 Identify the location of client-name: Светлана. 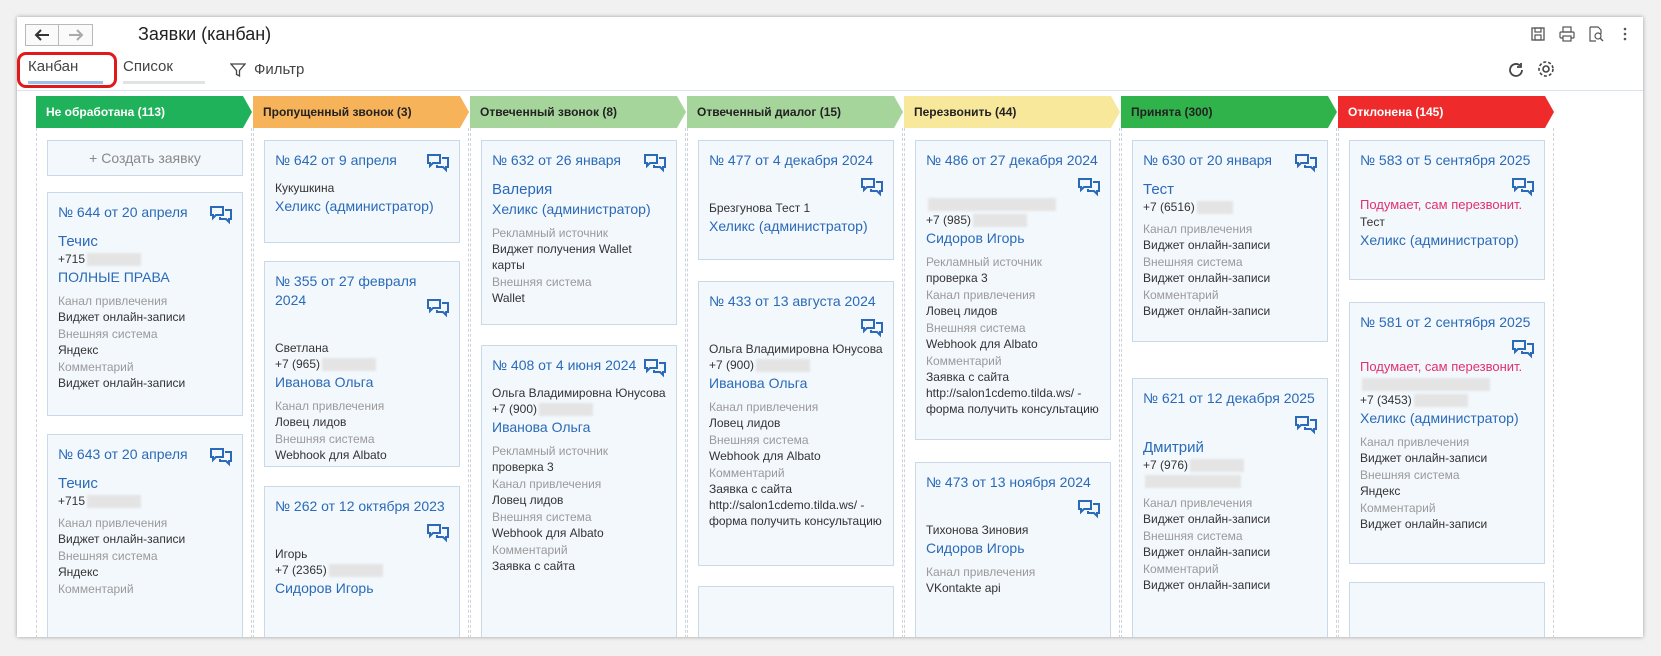
(302, 348).